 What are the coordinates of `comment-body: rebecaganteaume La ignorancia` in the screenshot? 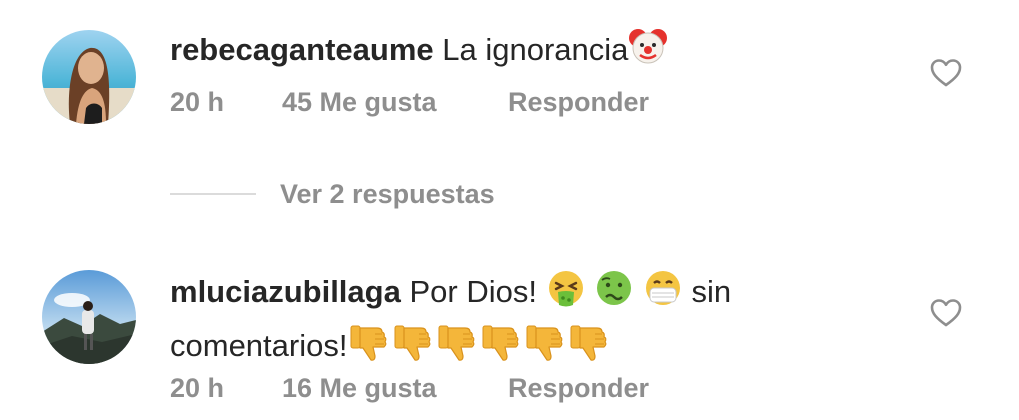 It's located at (530, 52).